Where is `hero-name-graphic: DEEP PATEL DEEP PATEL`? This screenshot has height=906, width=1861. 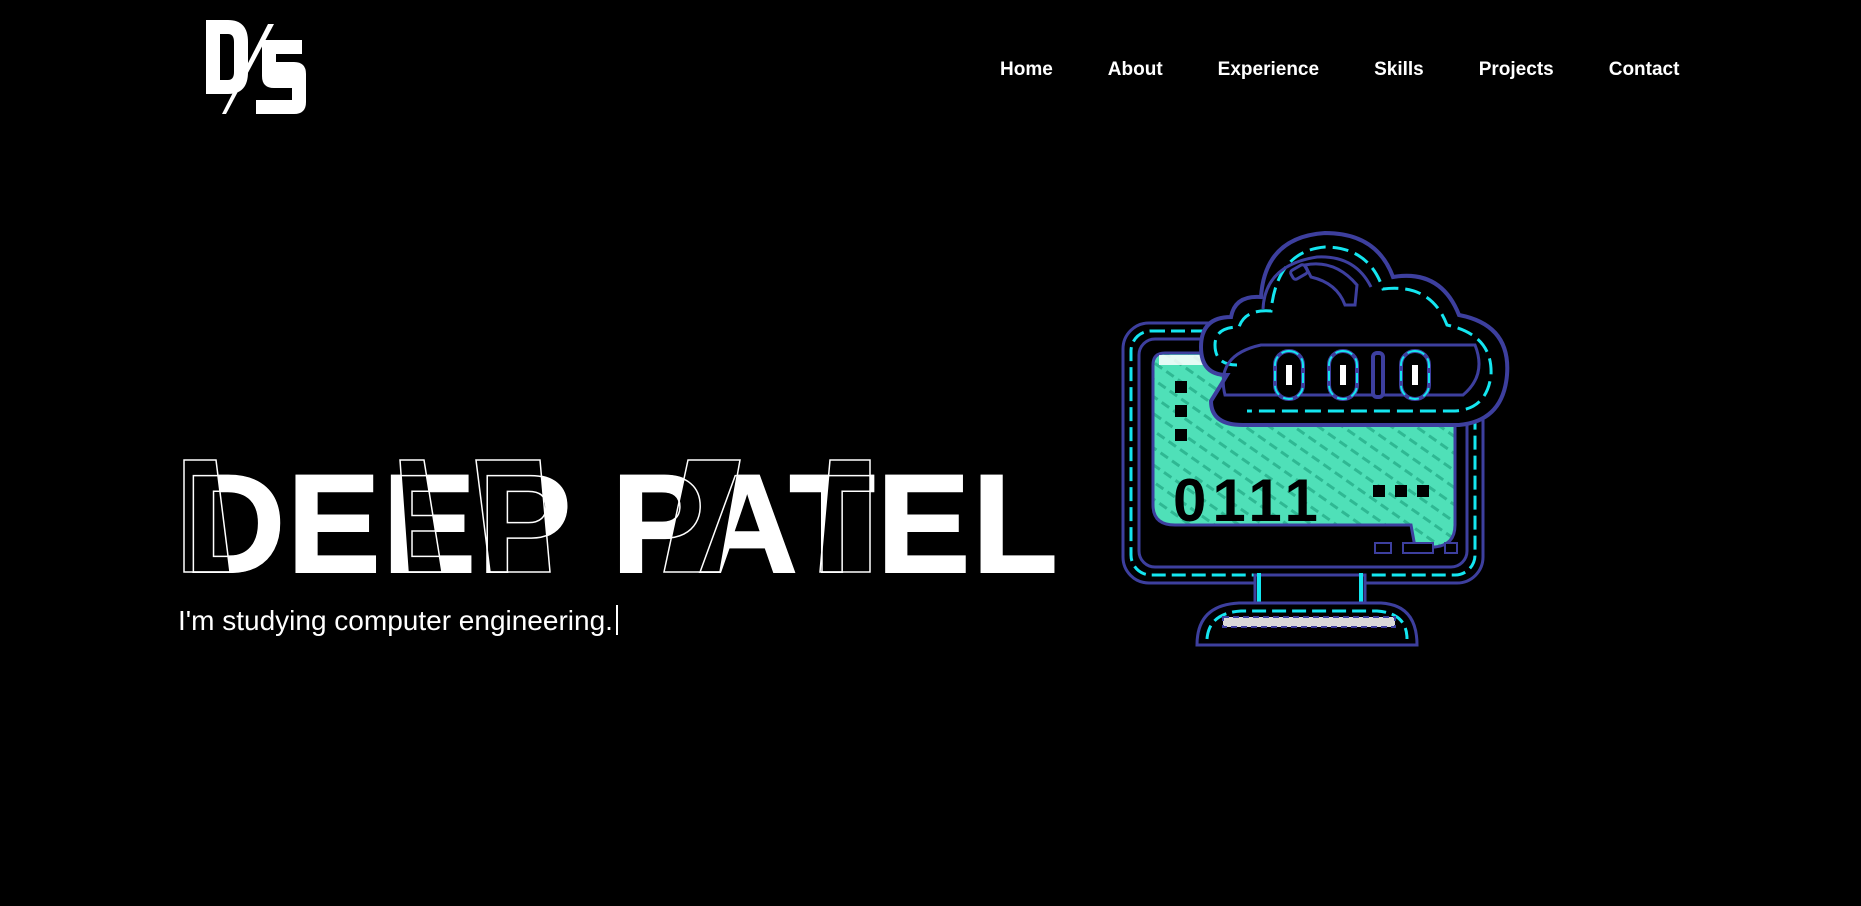
hero-name-graphic: DEEP PATEL DEEP PATEL is located at coordinates (621, 517).